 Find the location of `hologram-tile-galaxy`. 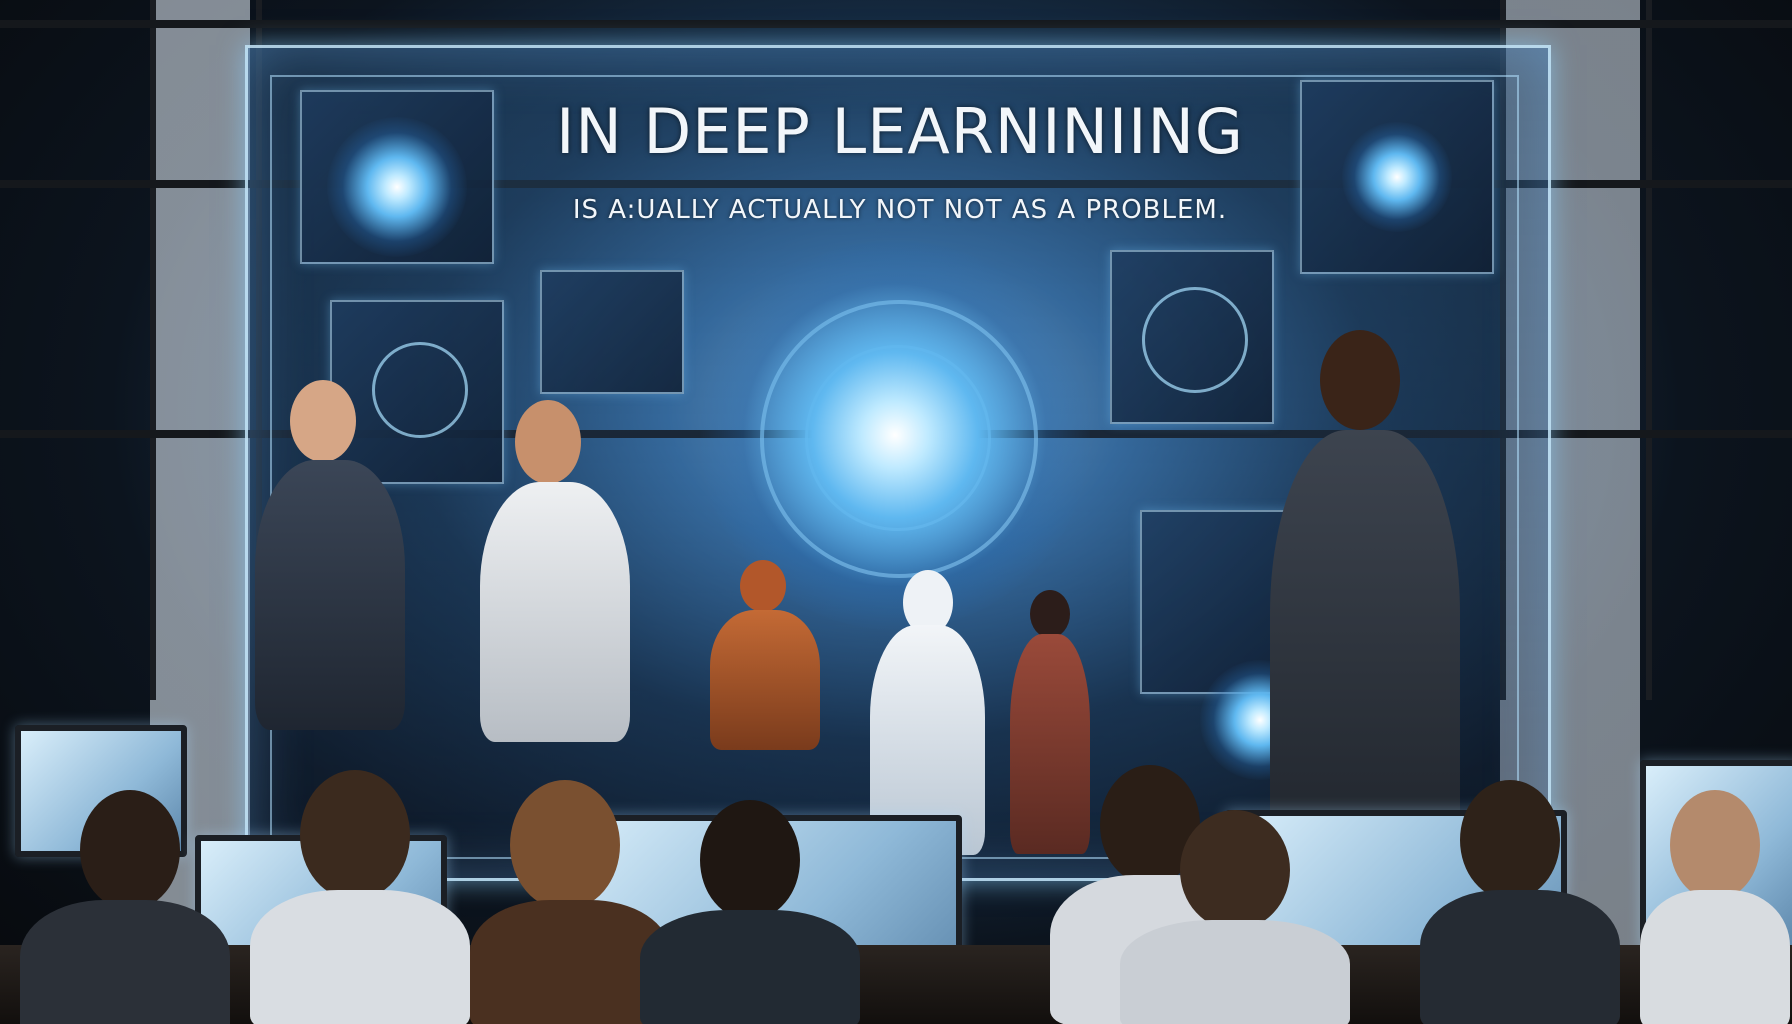

hologram-tile-galaxy is located at coordinates (397, 177).